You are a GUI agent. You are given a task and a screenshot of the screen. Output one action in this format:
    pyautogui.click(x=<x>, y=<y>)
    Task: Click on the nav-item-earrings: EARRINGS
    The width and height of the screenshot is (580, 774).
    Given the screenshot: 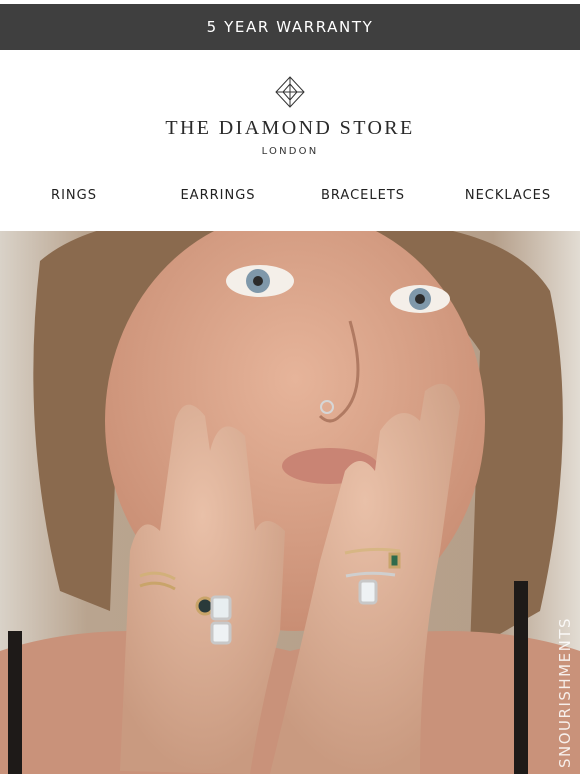 What is the action you would take?
    pyautogui.click(x=218, y=195)
    